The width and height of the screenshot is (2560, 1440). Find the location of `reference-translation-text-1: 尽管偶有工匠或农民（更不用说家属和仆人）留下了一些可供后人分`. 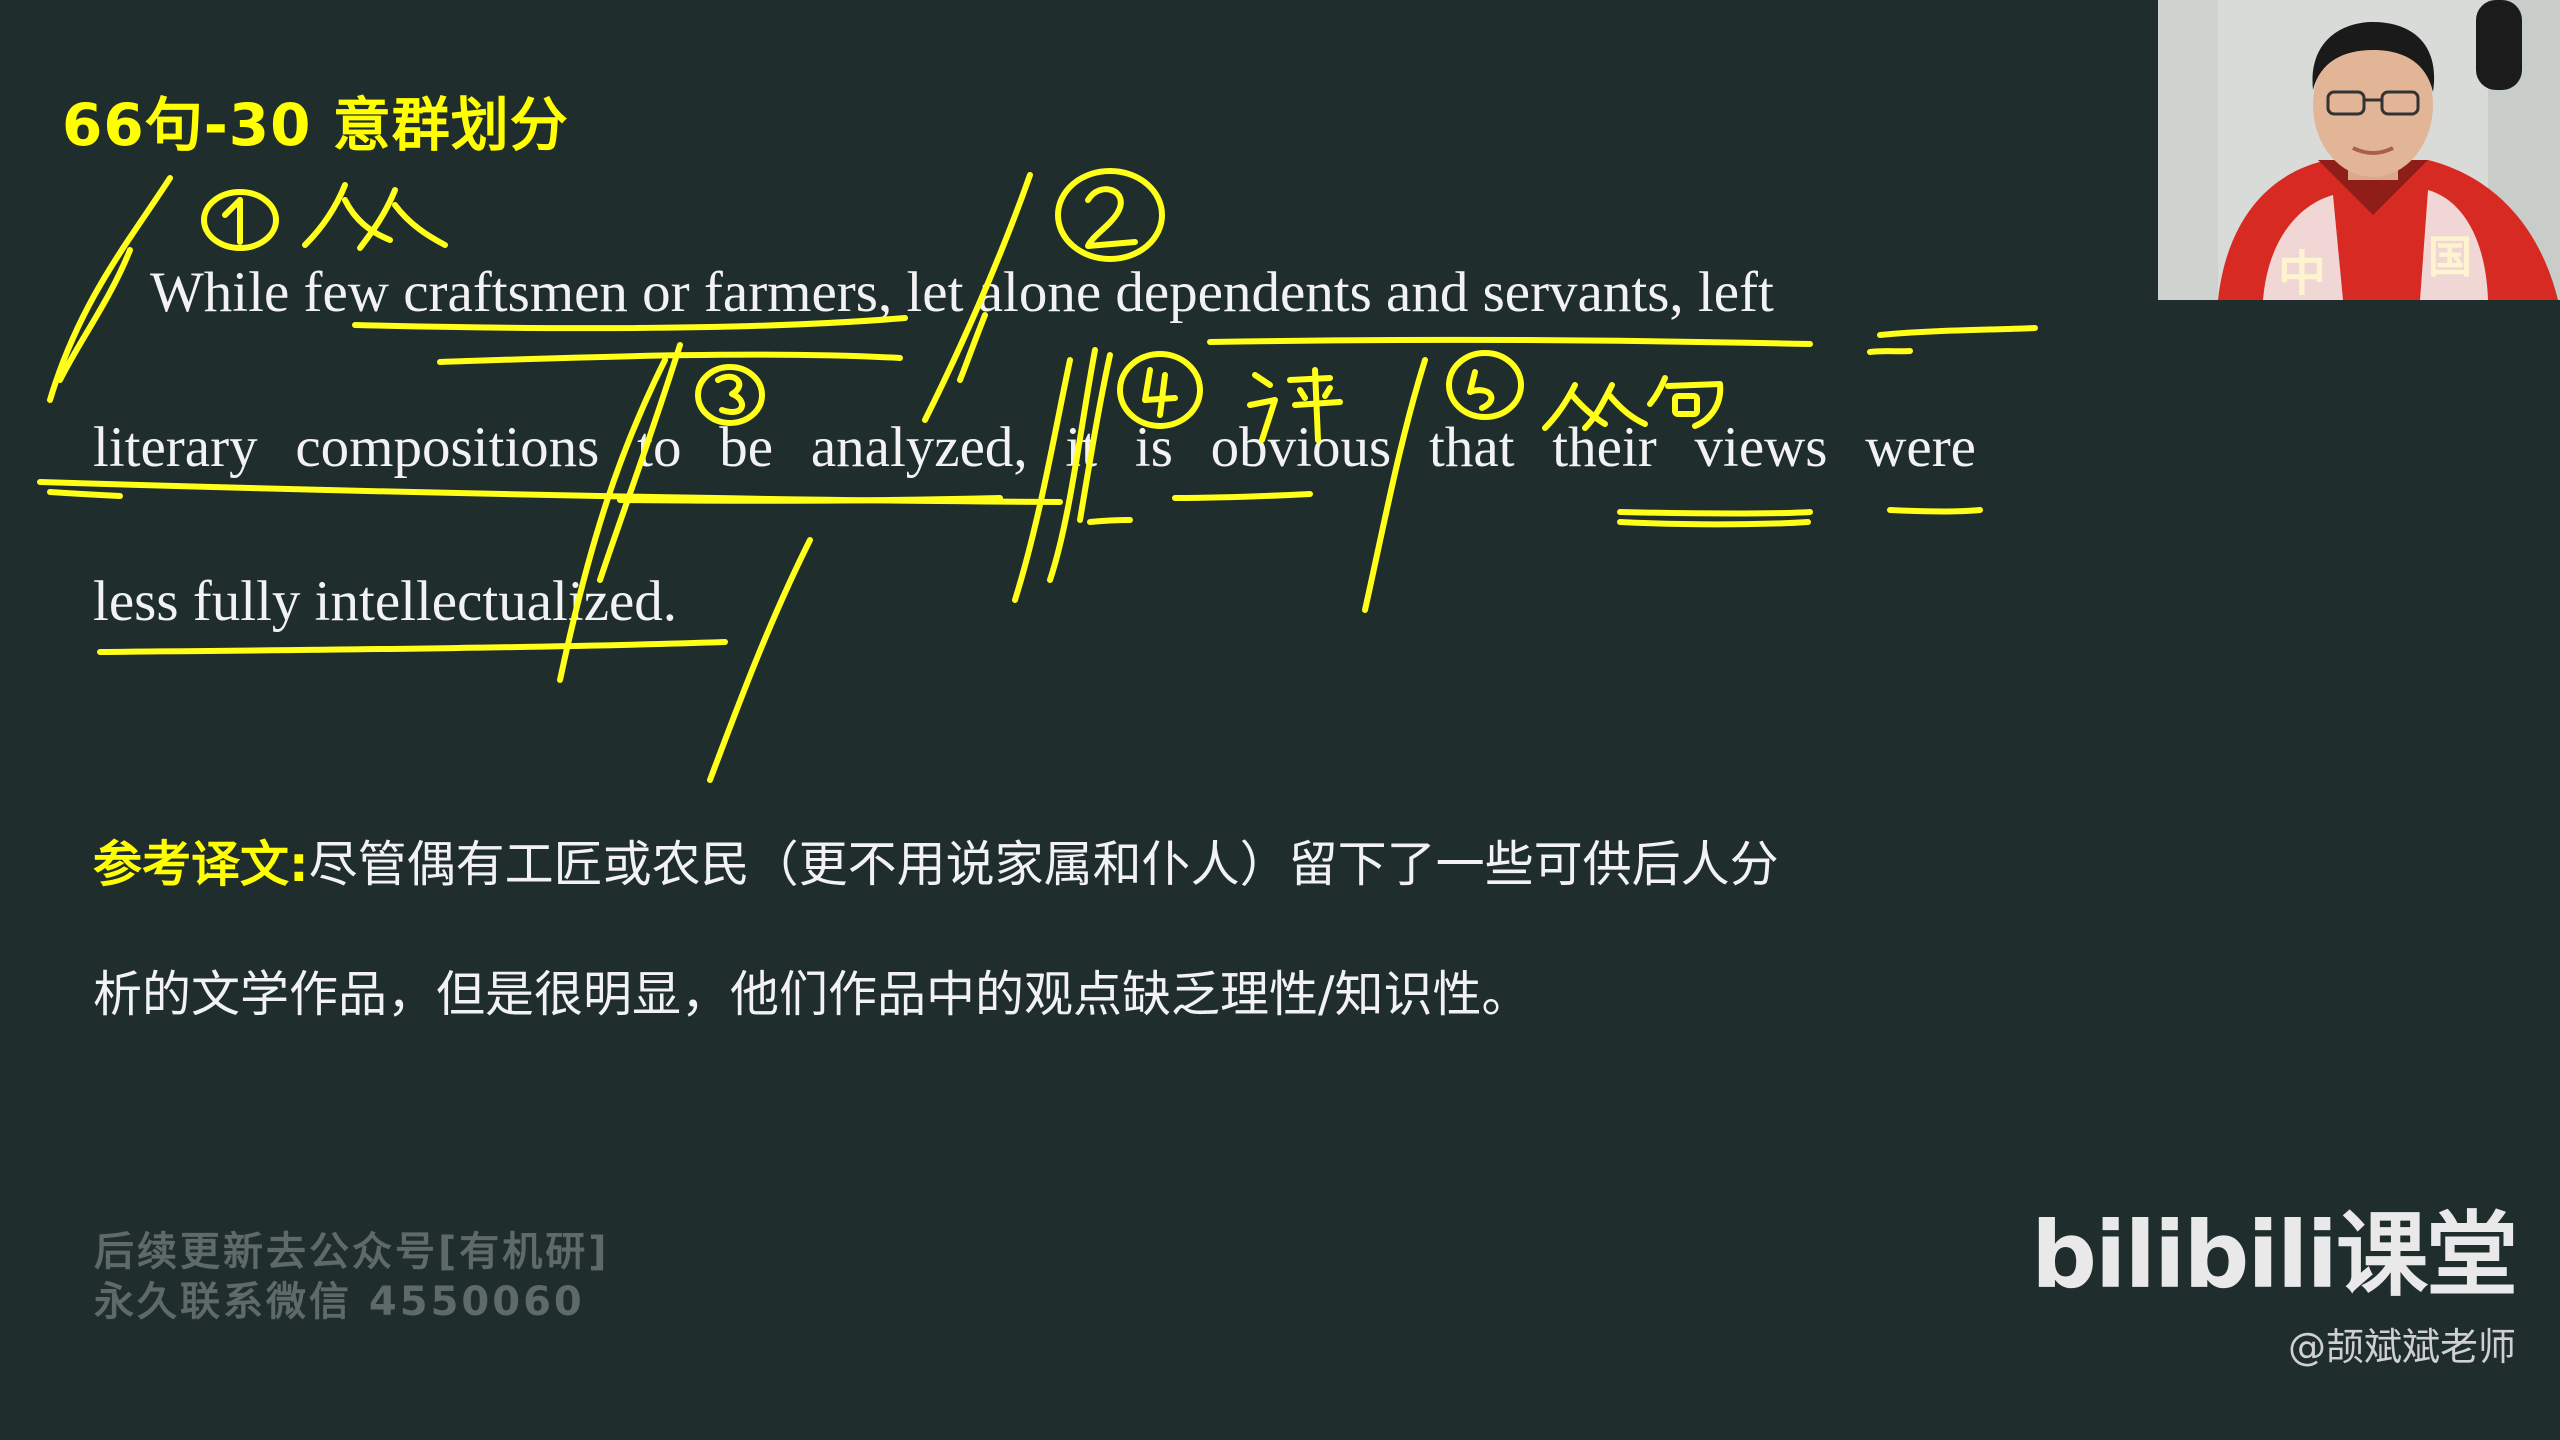

reference-translation-text-1: 尽管偶有工匠或农民（更不用说家属和仆人）留下了一些可供后人分 is located at coordinates (1043, 864).